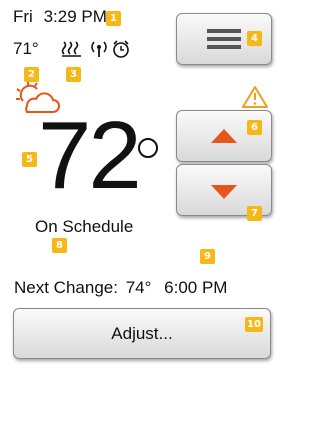 The image size is (320, 421). I want to click on arrow-down-icon, so click(224, 192).